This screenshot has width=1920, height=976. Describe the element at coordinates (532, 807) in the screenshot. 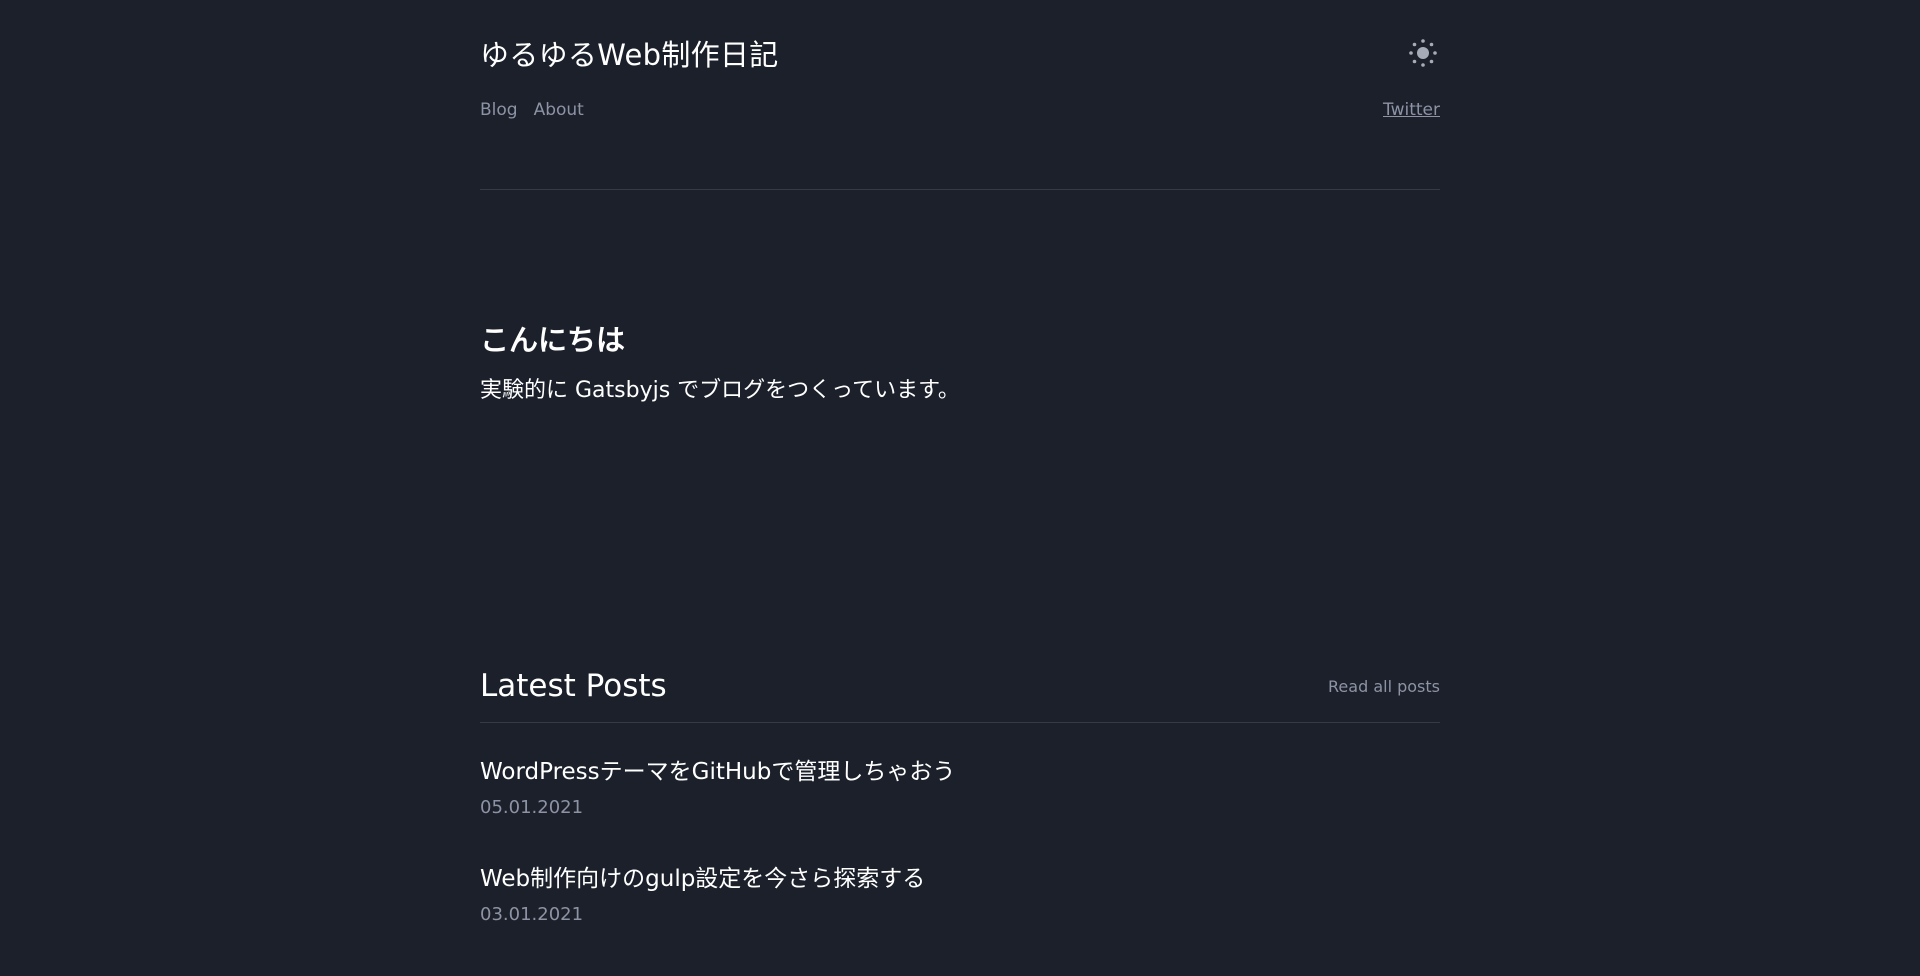

I see `post-date: 05.01.2021` at that location.